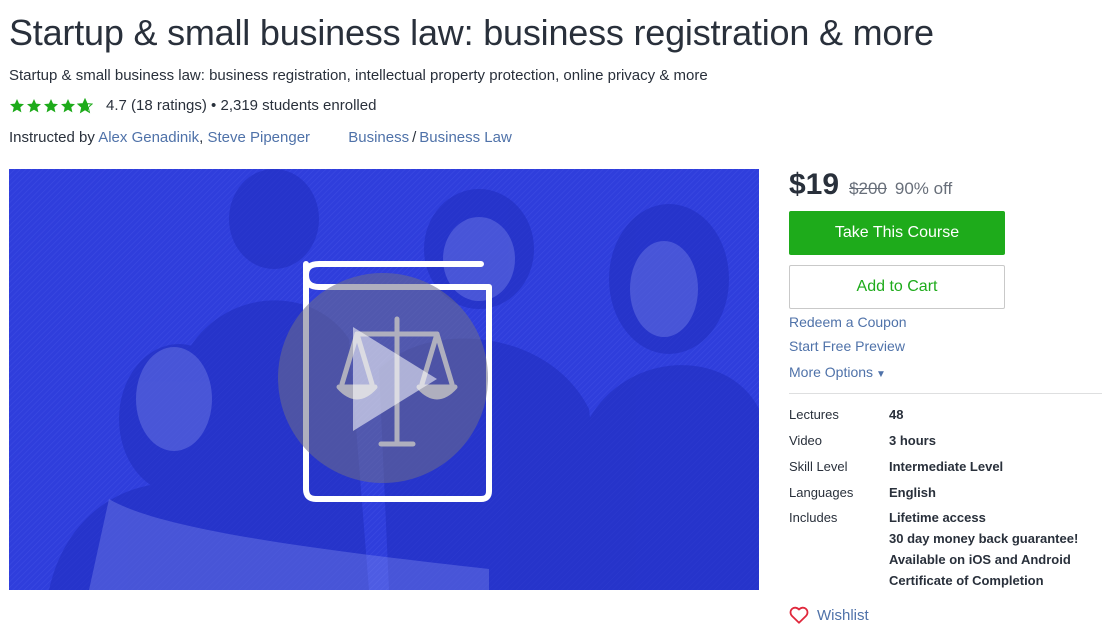 This screenshot has height=641, width=1102. What do you see at coordinates (946, 466) in the screenshot?
I see `skill-level-value: Intermediate Level` at bounding box center [946, 466].